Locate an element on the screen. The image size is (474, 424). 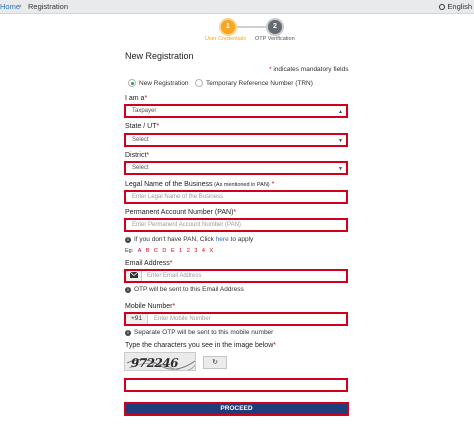
refresh-icon: ↻ is located at coordinates (215, 362).